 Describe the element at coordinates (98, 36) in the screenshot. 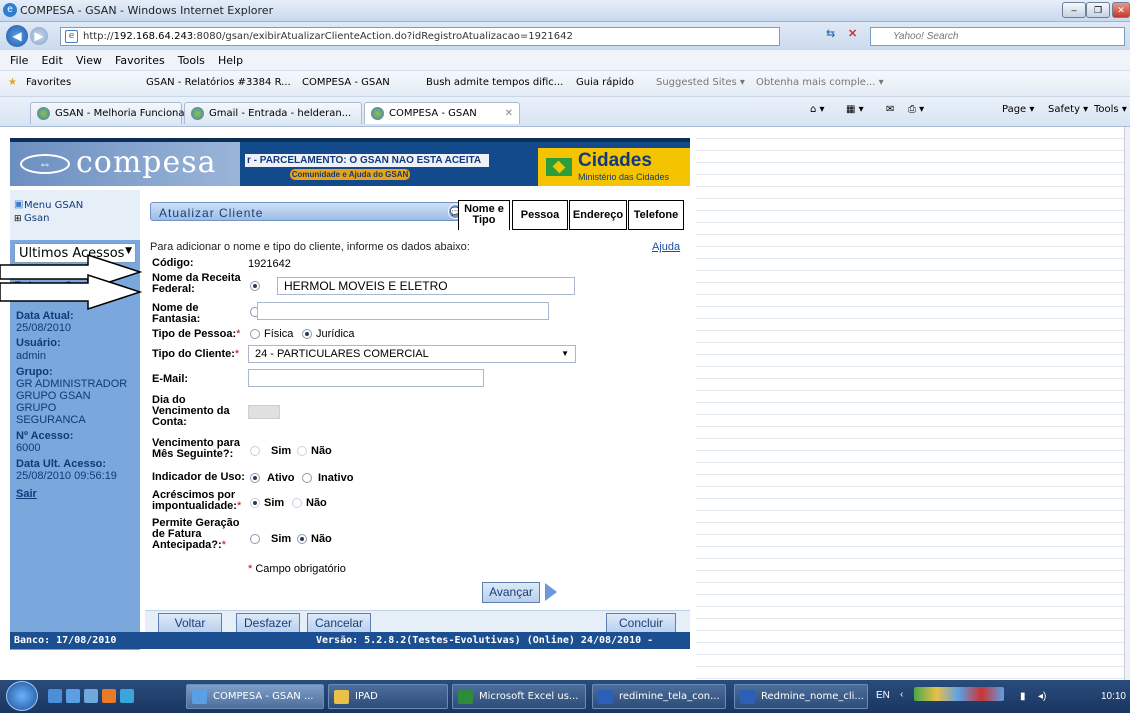

I see `url-prefix: http://` at that location.